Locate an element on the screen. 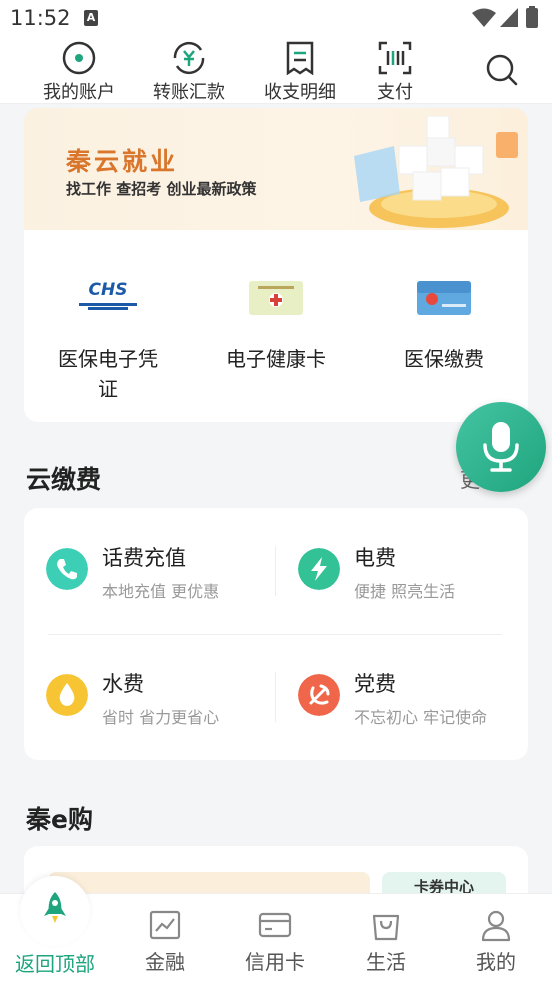  cloud-pay-title: 云缴费 is located at coordinates (64, 479).